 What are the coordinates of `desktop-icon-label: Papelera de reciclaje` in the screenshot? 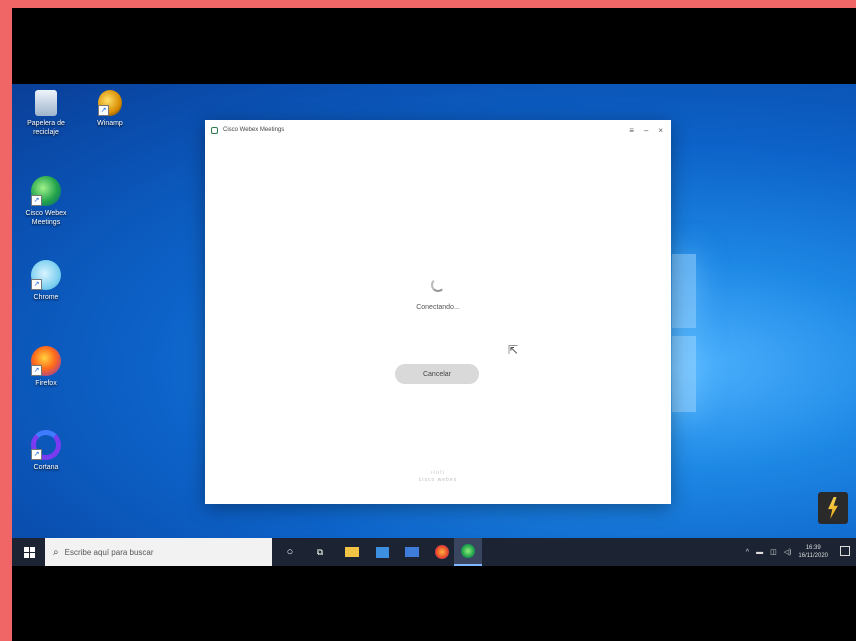 It's located at (46, 128).